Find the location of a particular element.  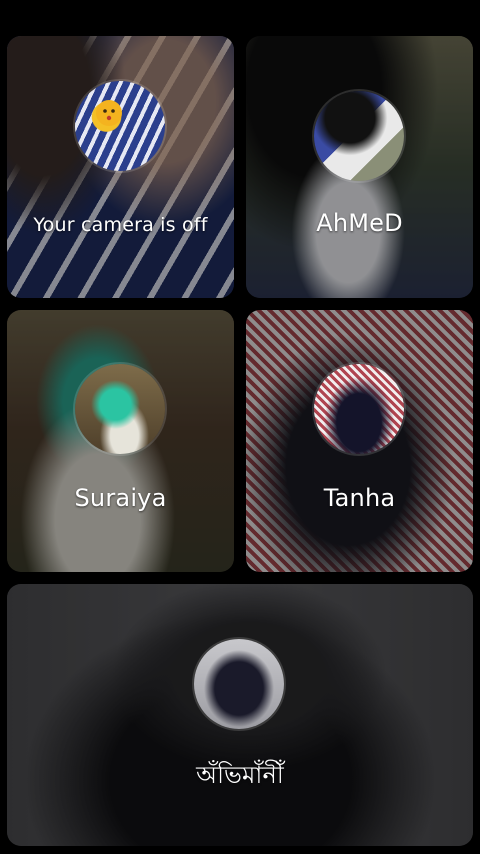

emoji-face-icon is located at coordinates (109, 113).